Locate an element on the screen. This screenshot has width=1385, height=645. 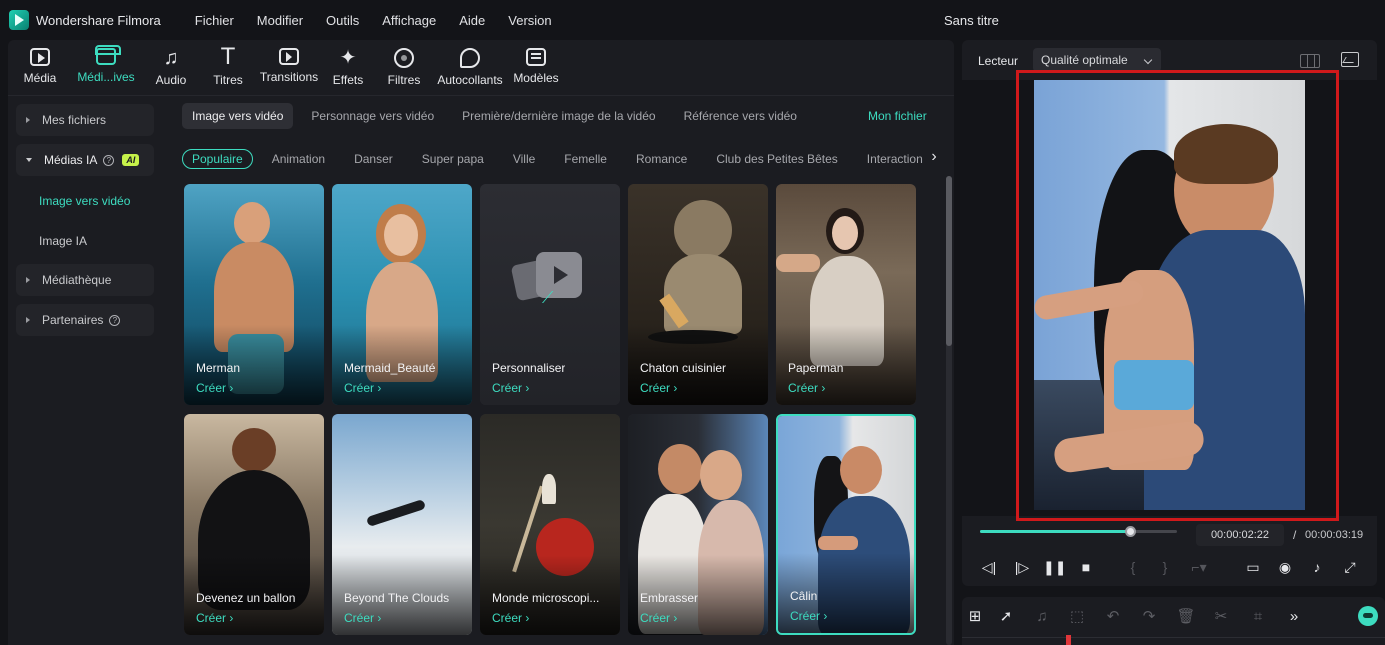
mark-in-icon: { is located at coordinates (1133, 567).